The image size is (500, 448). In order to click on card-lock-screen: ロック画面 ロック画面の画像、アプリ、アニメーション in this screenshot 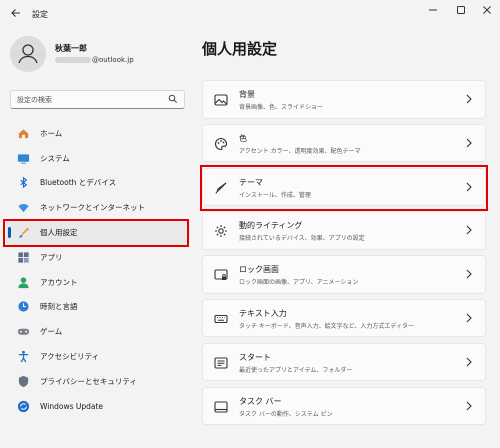, I will do `click(344, 274)`.